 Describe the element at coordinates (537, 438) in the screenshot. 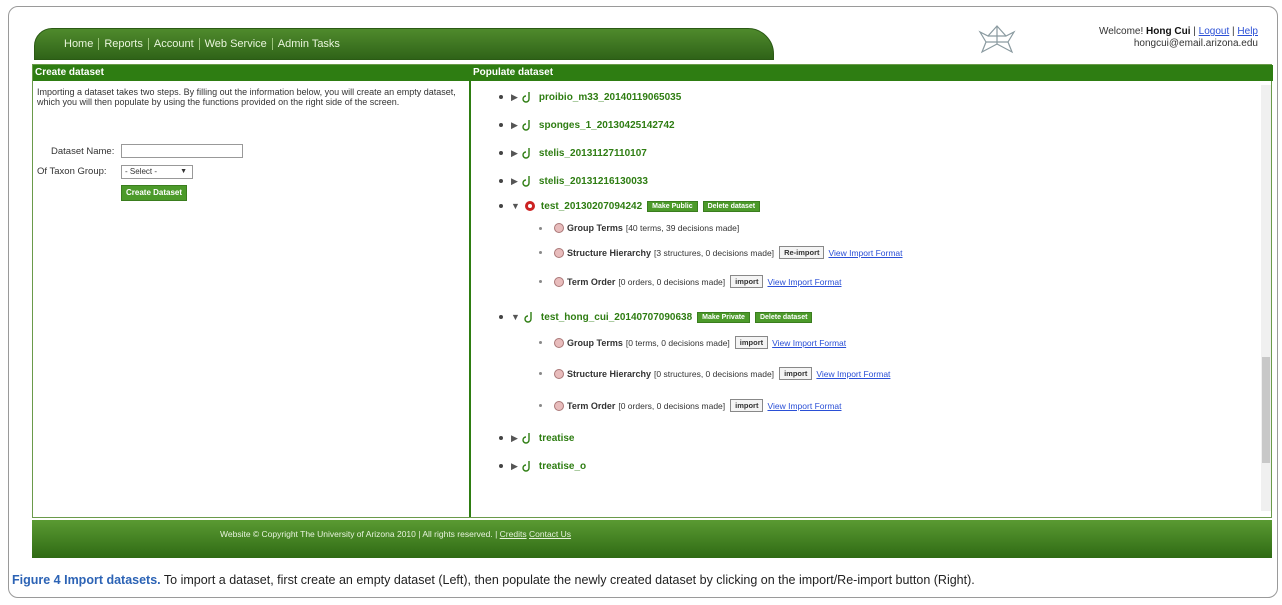

I see `dataset-row: ▶ treatise` at that location.